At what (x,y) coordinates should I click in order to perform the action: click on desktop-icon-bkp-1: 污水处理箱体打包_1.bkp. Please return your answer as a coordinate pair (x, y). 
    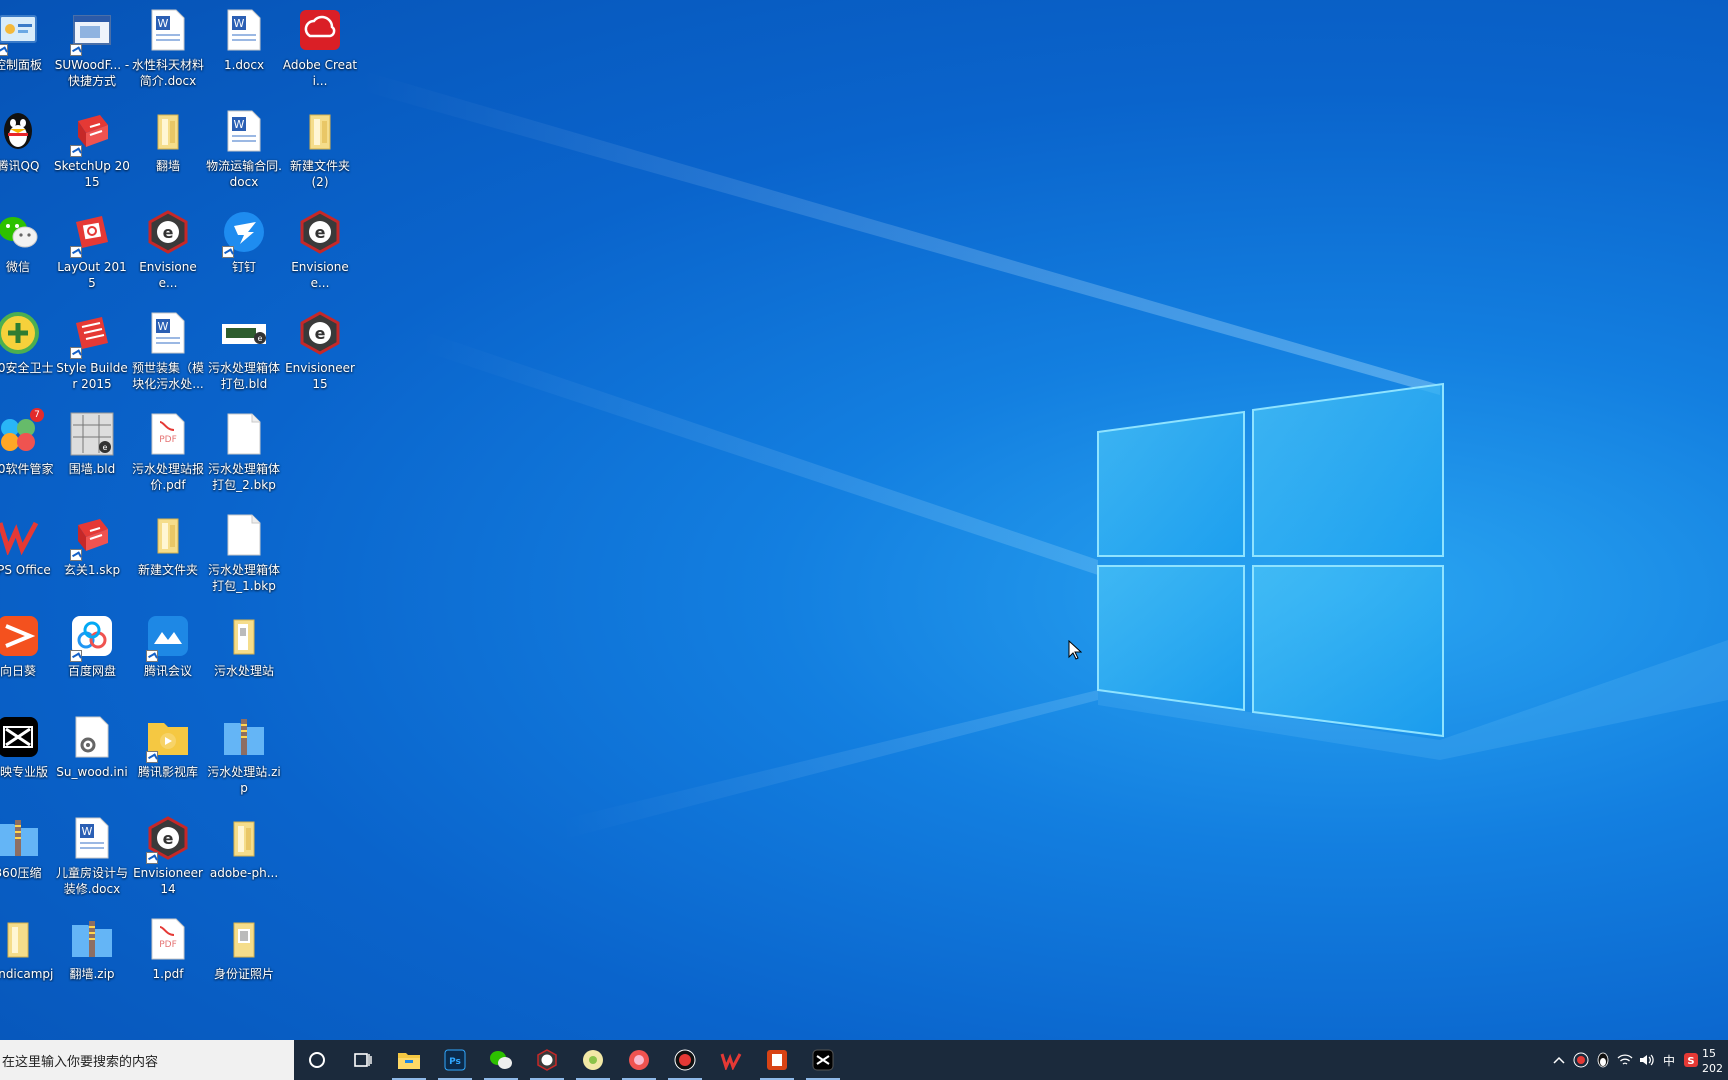
    Looking at the image, I should click on (244, 553).